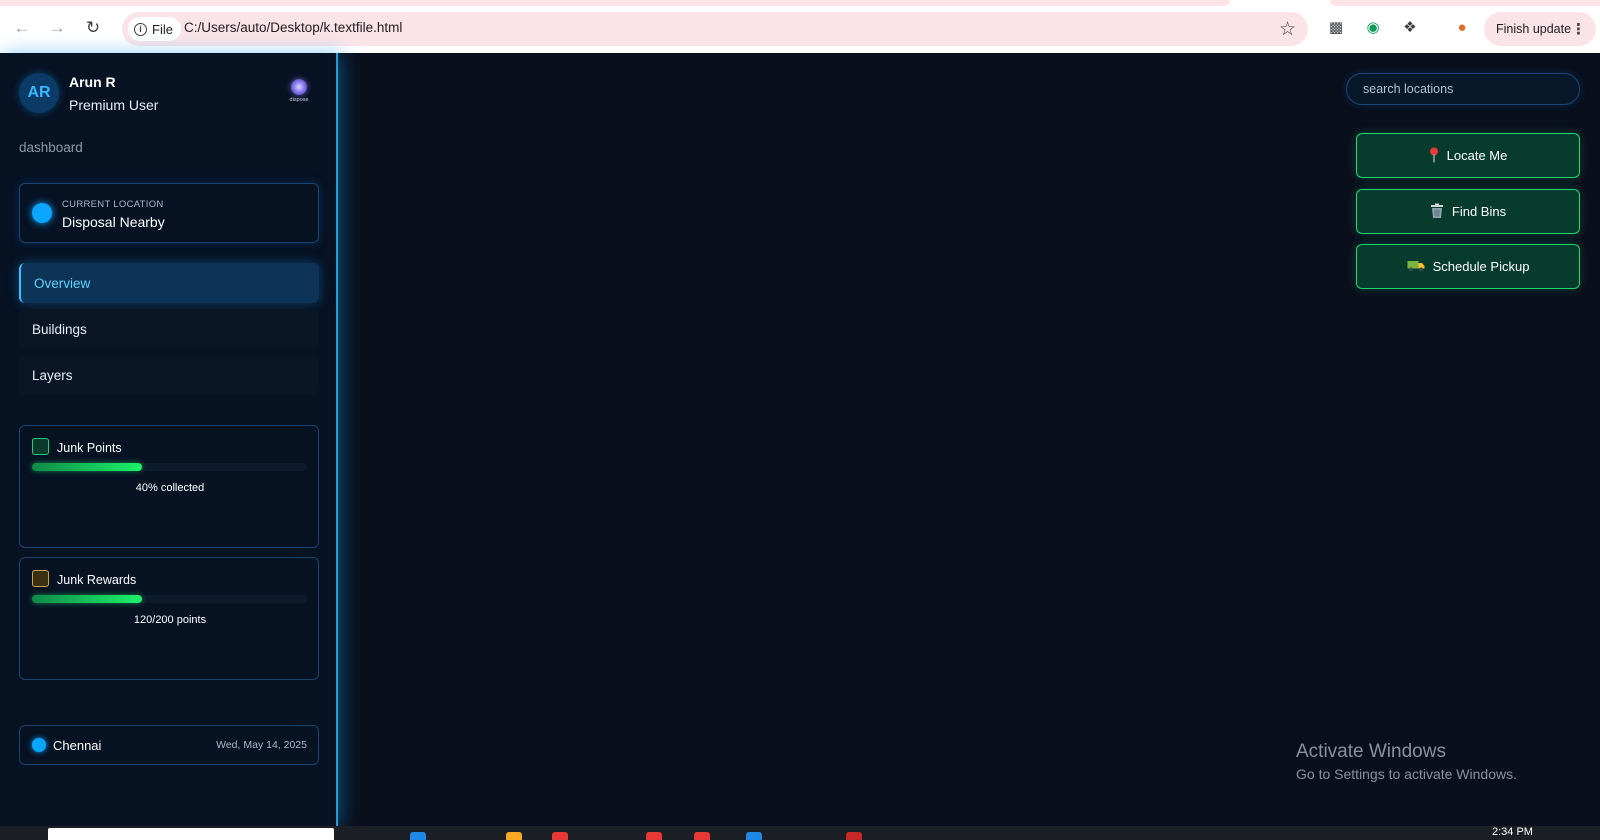 This screenshot has height=840, width=1600. Describe the element at coordinates (1462, 27) in the screenshot. I see `profile-icon: ●` at that location.